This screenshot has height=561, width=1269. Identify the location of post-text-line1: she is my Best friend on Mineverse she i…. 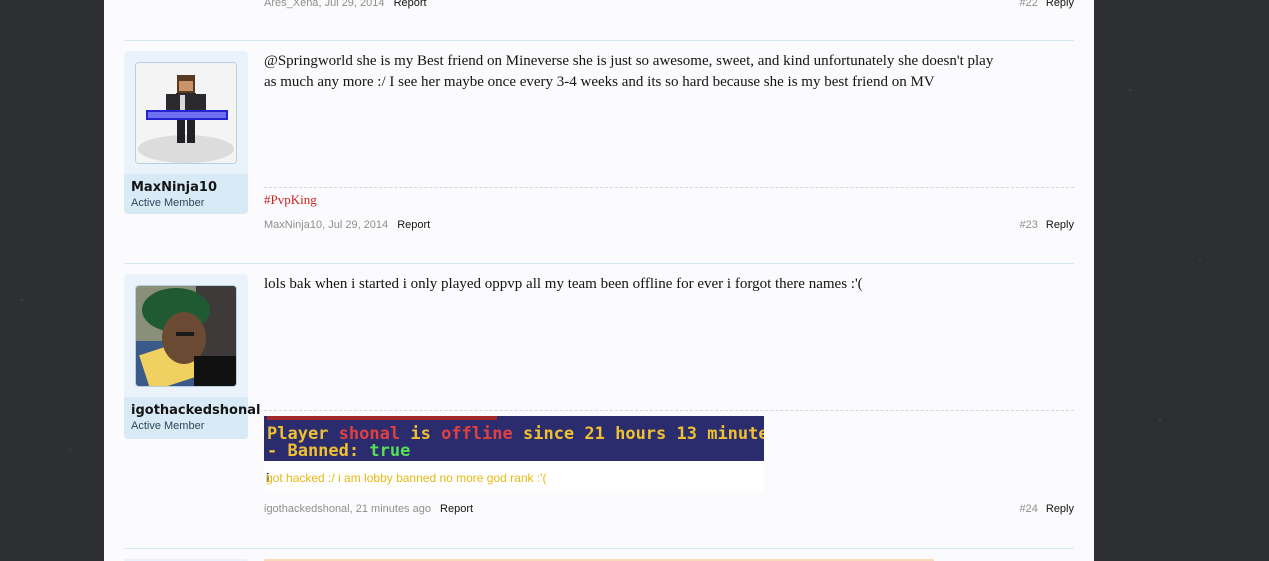
(673, 61).